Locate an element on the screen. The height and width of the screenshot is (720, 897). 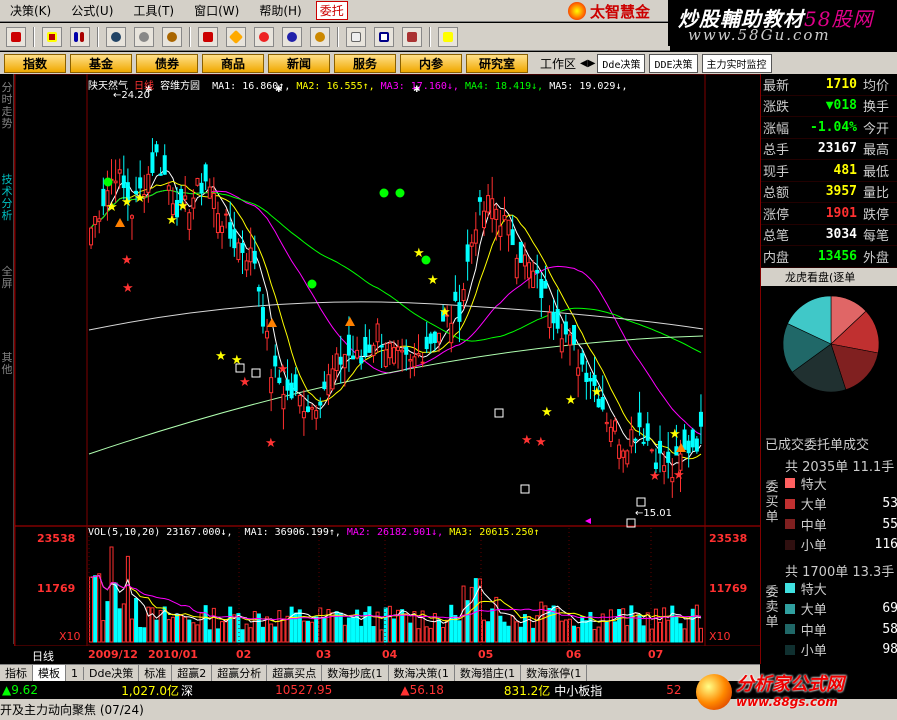
tab-fullscreen: 全屏 is located at coordinates (7, 278).